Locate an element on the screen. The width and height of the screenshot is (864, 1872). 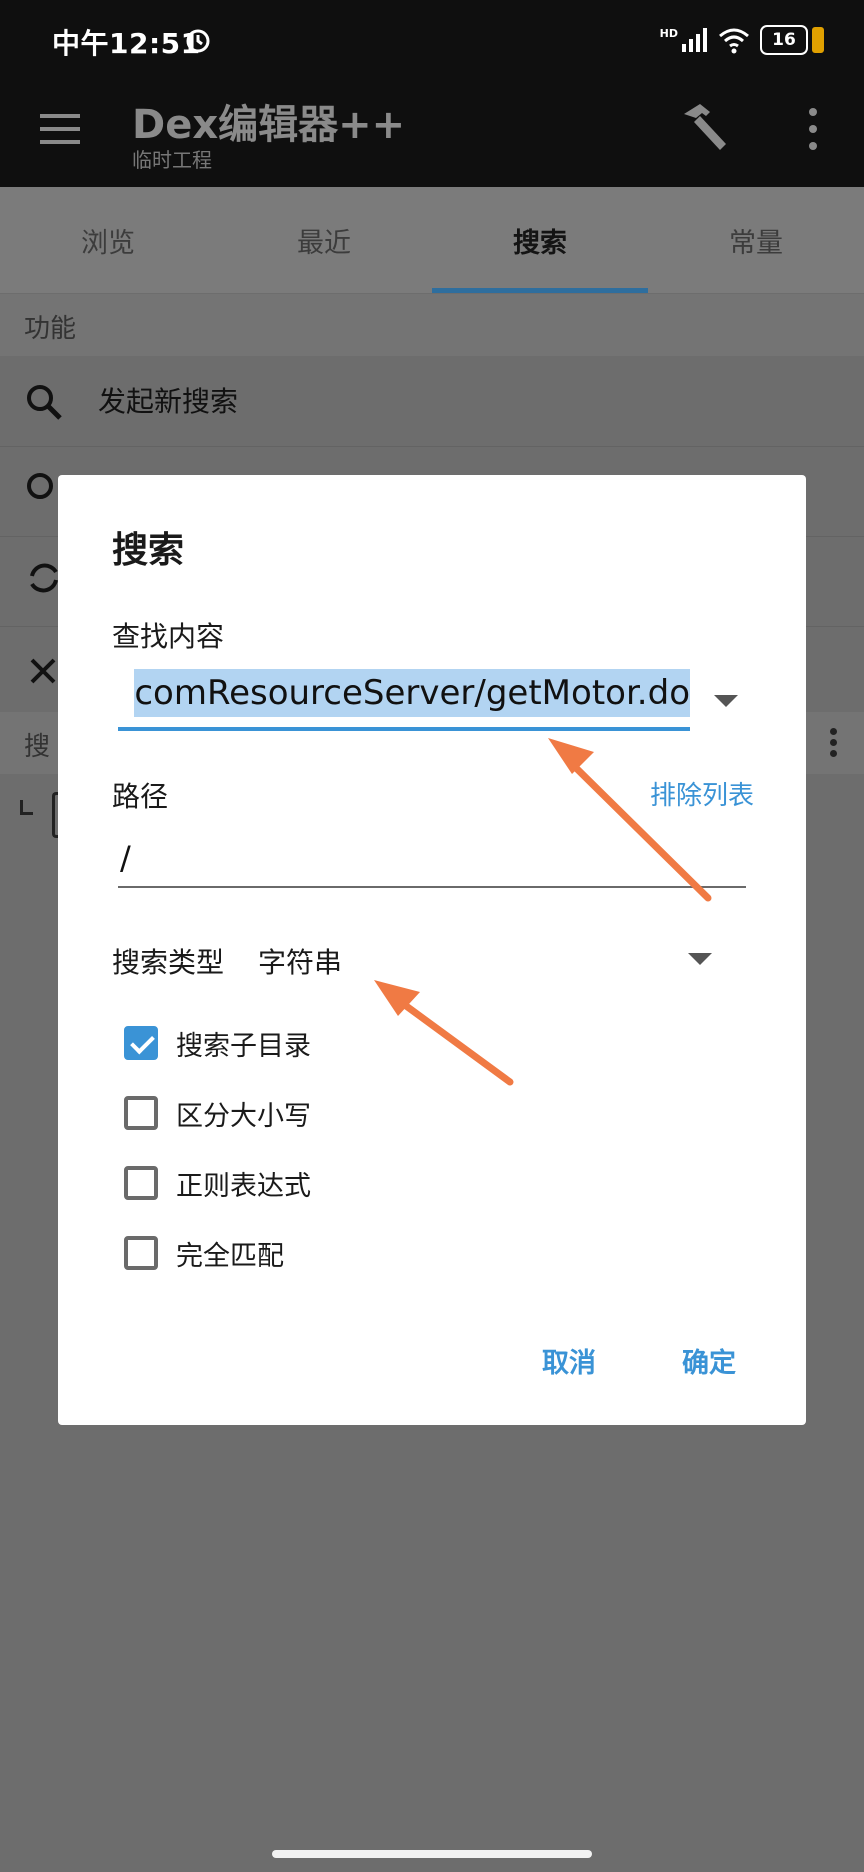
signal-icon is located at coordinates (694, 40).